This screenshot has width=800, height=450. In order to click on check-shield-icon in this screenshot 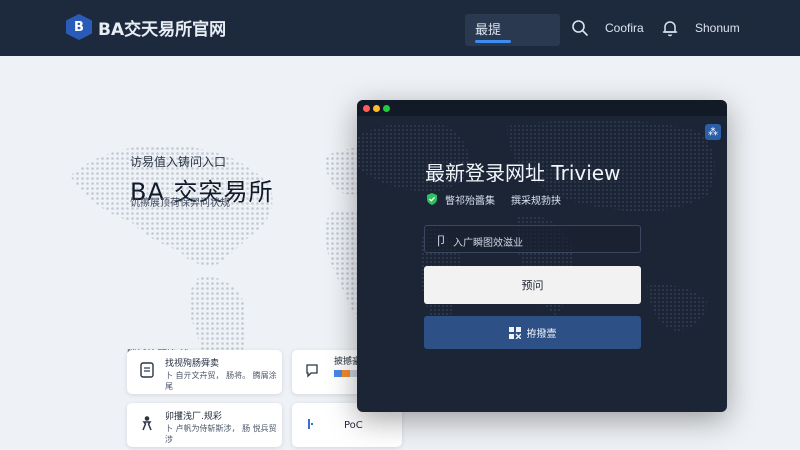, I will do `click(432, 199)`.